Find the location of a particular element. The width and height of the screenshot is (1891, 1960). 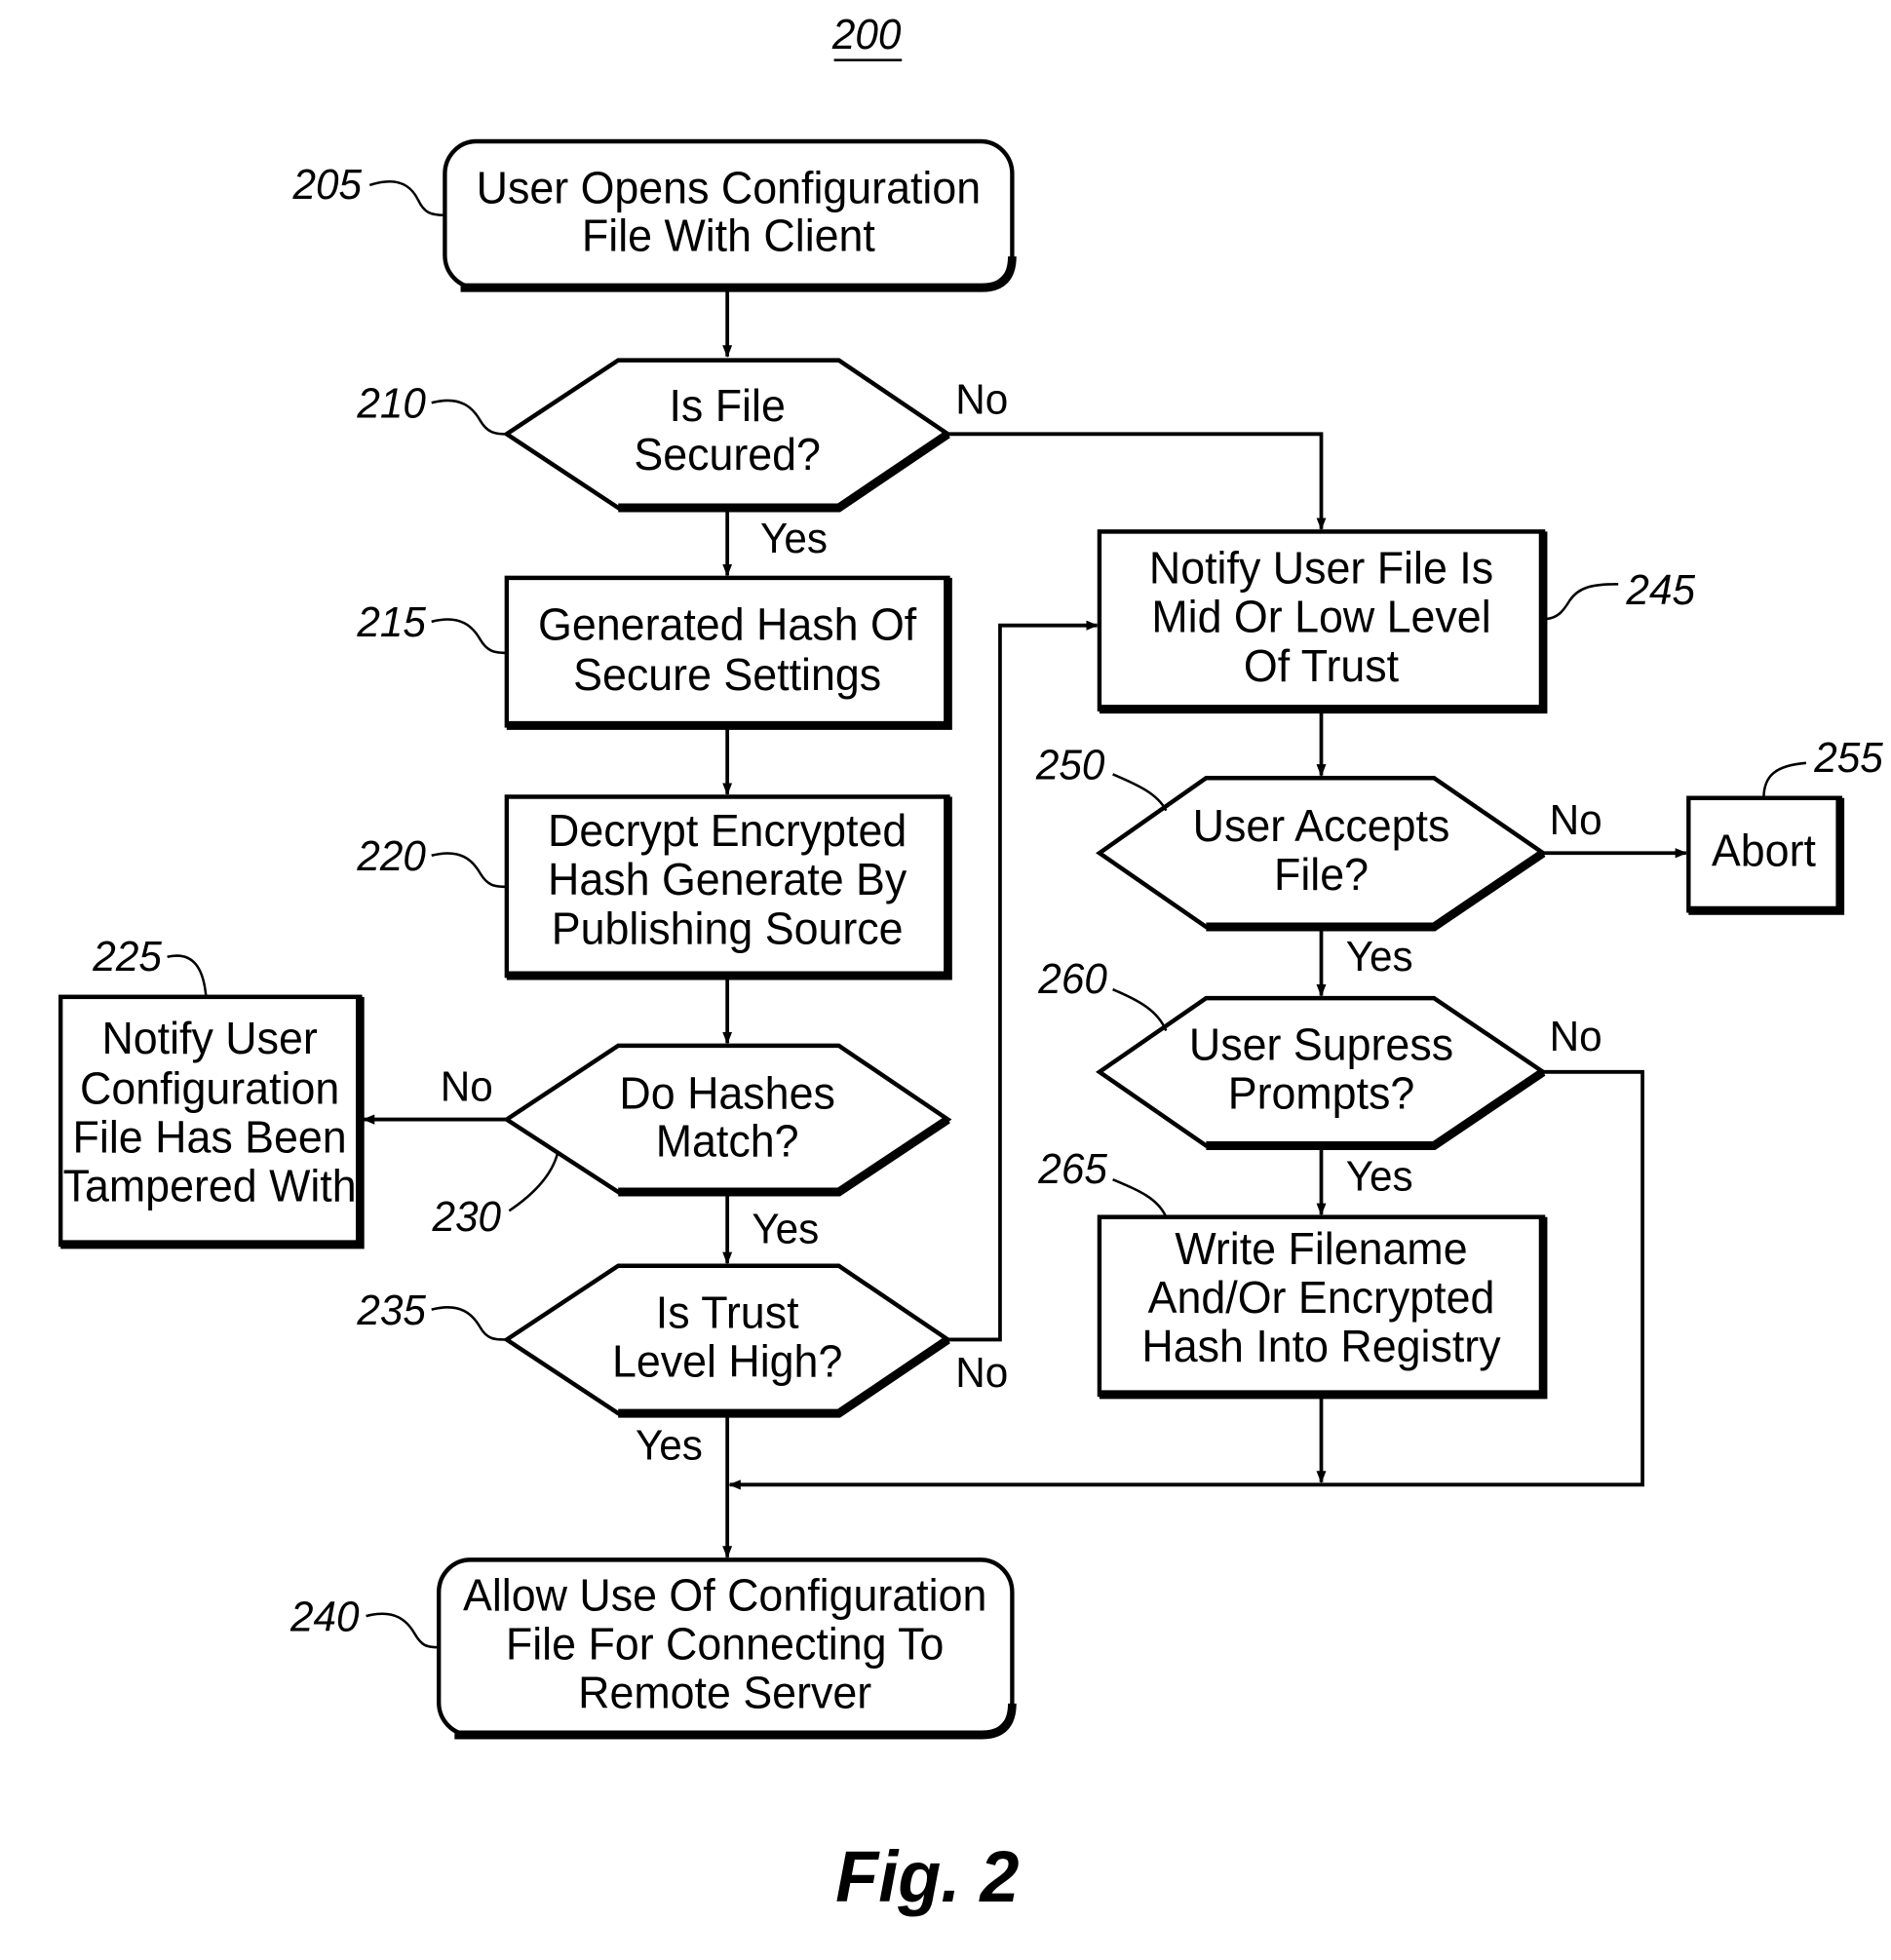

ref-label: 230 is located at coordinates (467, 1217).